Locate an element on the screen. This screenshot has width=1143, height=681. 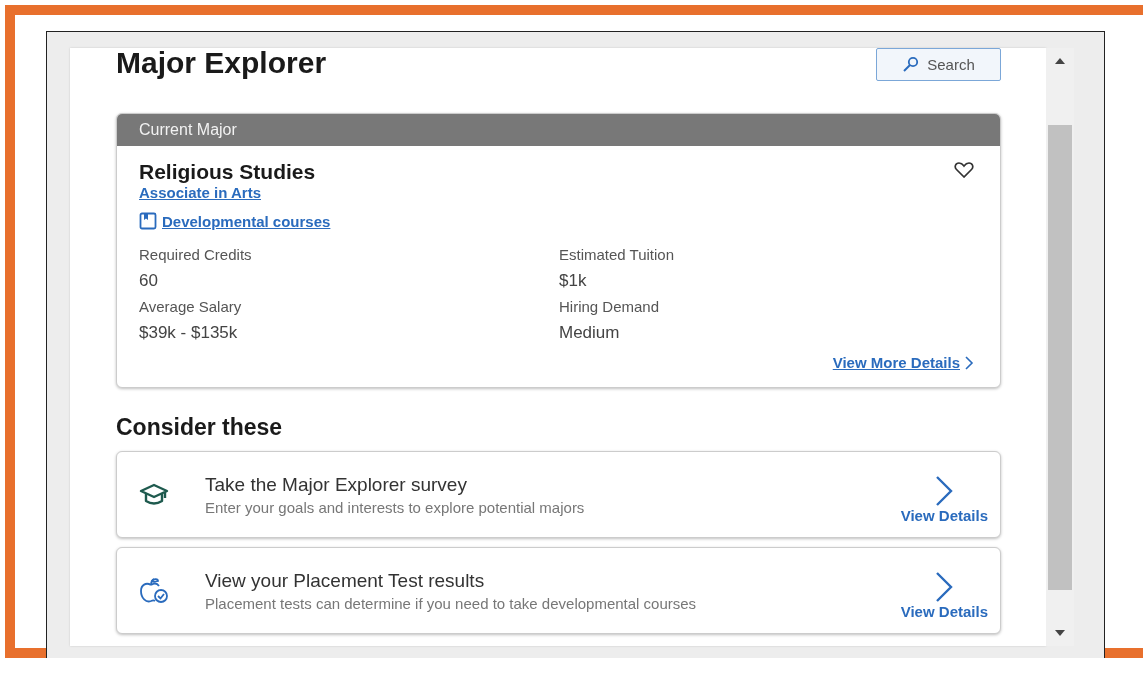
stat-value: 60 is located at coordinates (149, 281).